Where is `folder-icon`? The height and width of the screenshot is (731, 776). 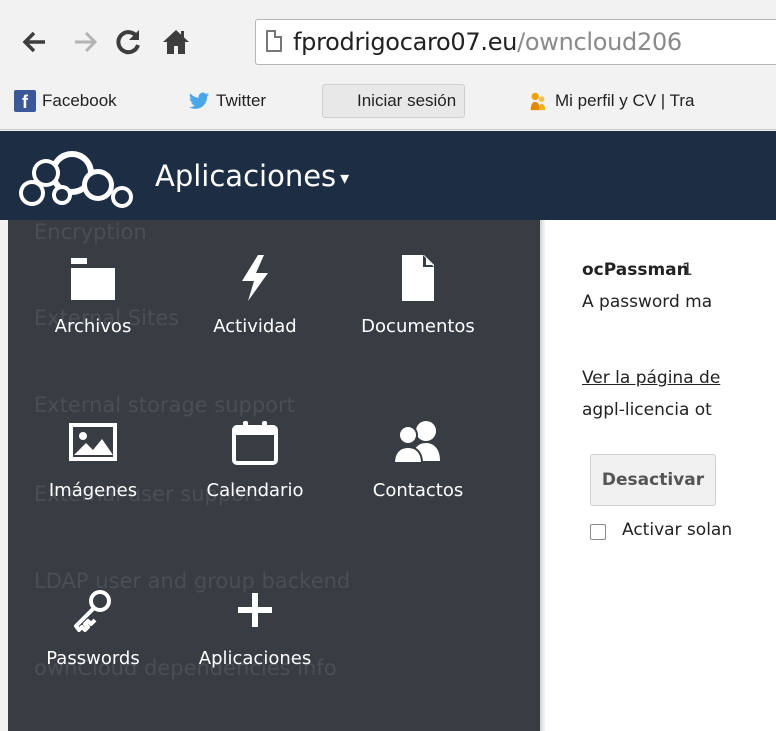 folder-icon is located at coordinates (93, 279).